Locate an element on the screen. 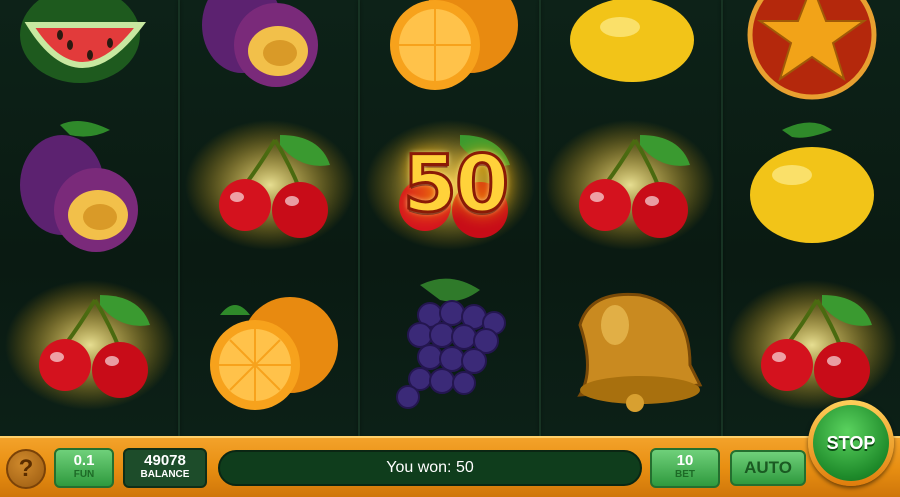 This screenshot has height=497, width=900. balance-display: 49078 BALANCE is located at coordinates (165, 468).